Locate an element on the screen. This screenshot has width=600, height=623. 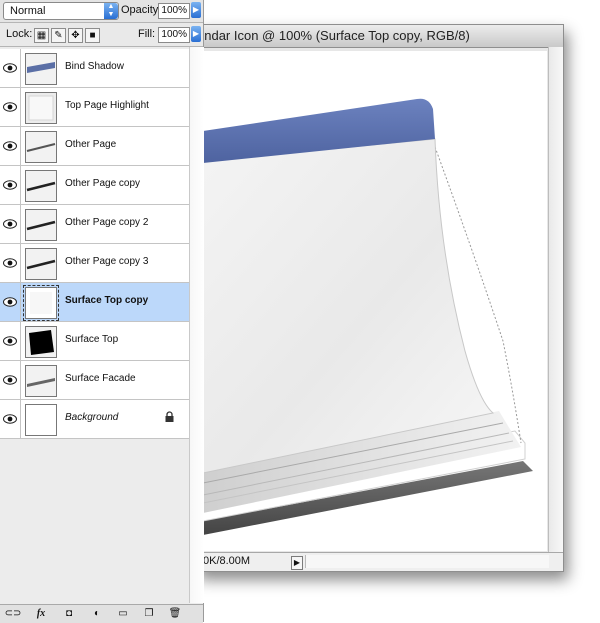
blend-options-bar: Normal ▲ ▼ Opacity: 100% ▶ is located at coordinates (101, 11).